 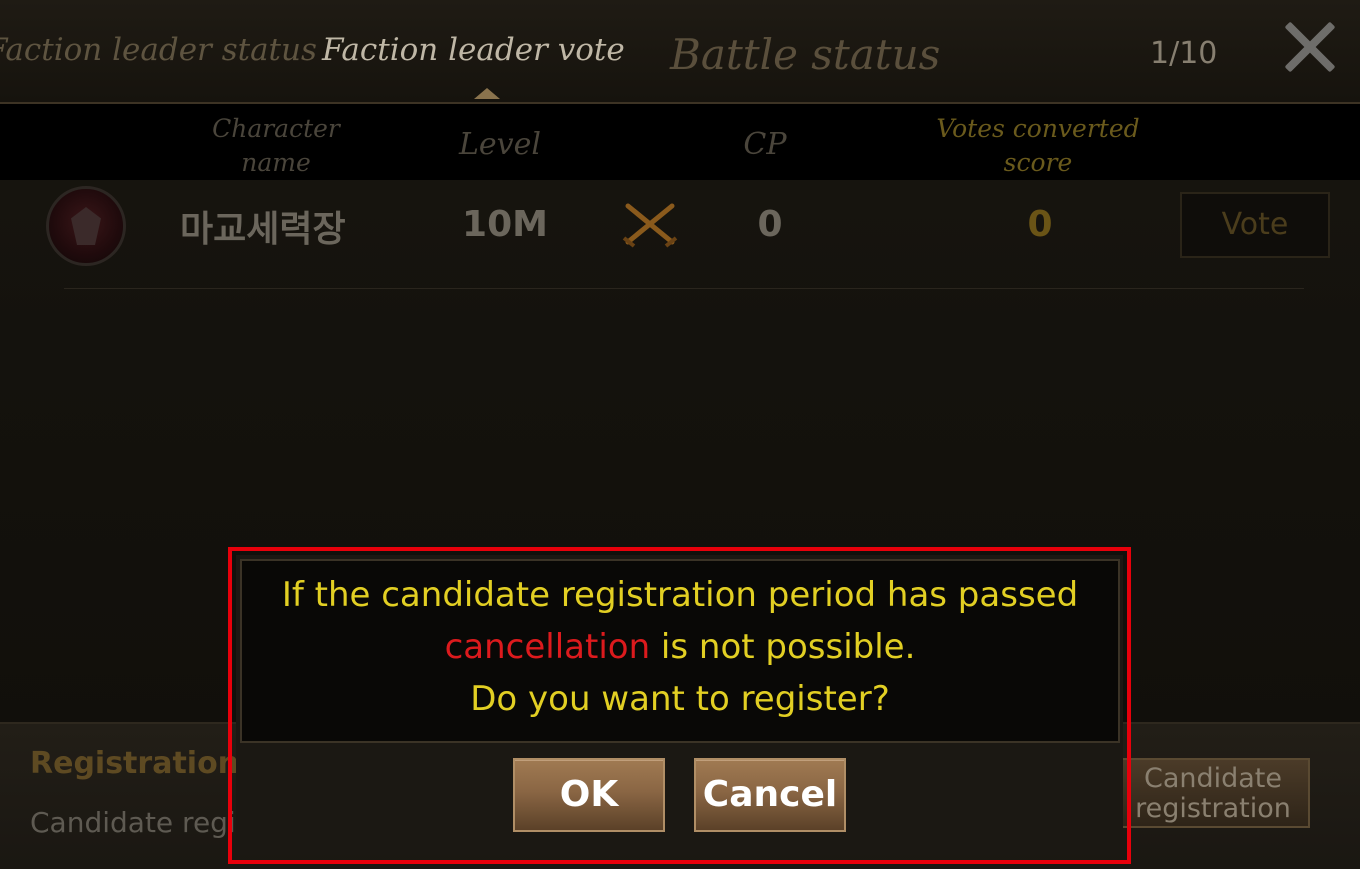 What do you see at coordinates (1310, 46) in the screenshot?
I see `close-icon` at bounding box center [1310, 46].